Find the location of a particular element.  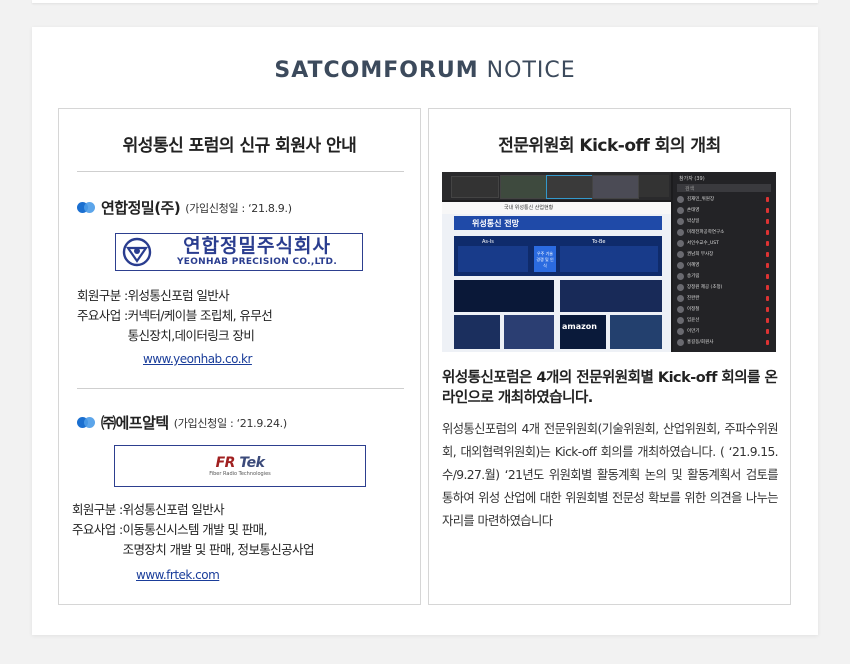

participant-row: 이혜영 is located at coordinates (724, 266).